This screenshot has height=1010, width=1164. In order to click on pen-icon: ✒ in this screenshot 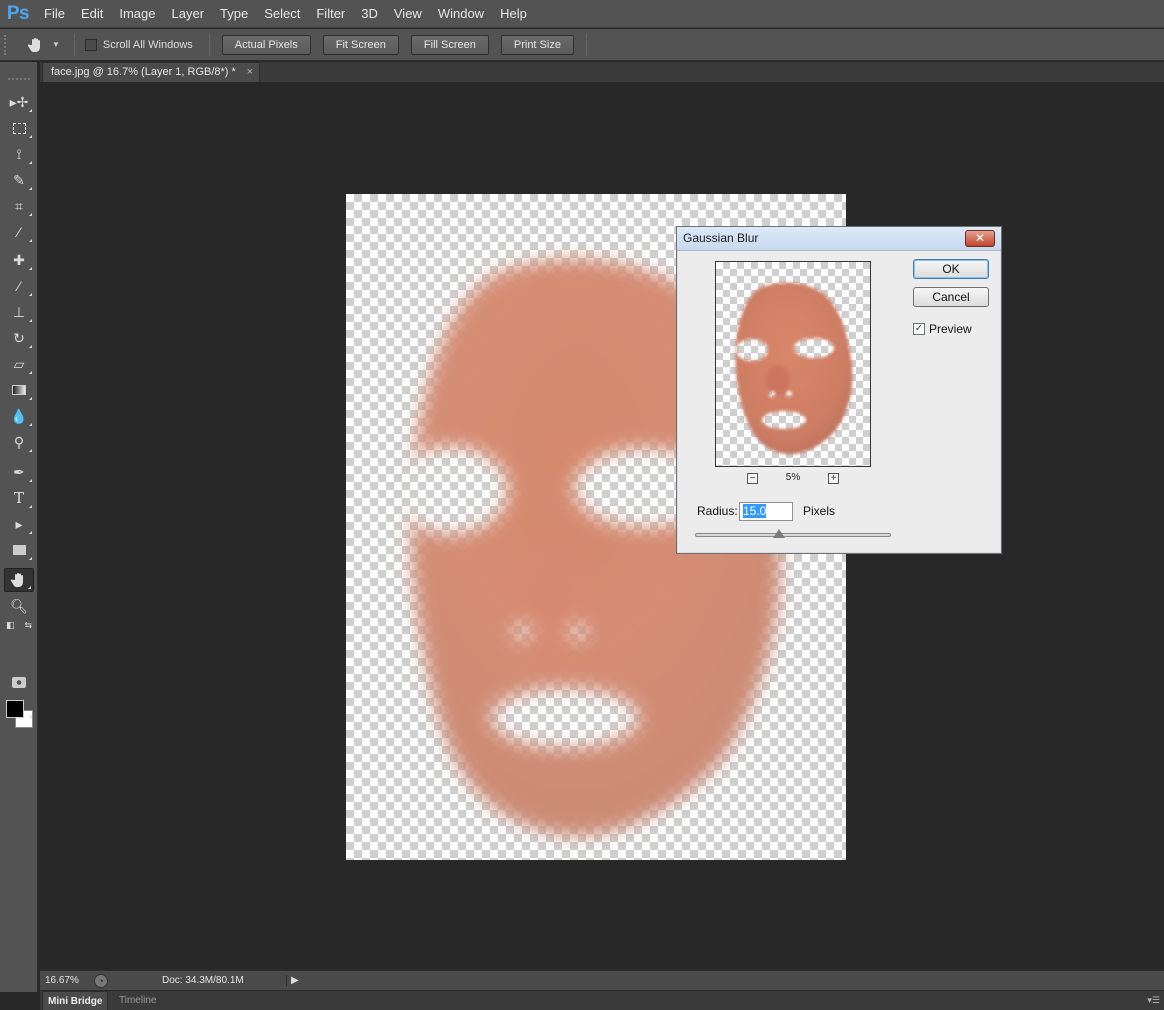, I will do `click(19, 471)`.